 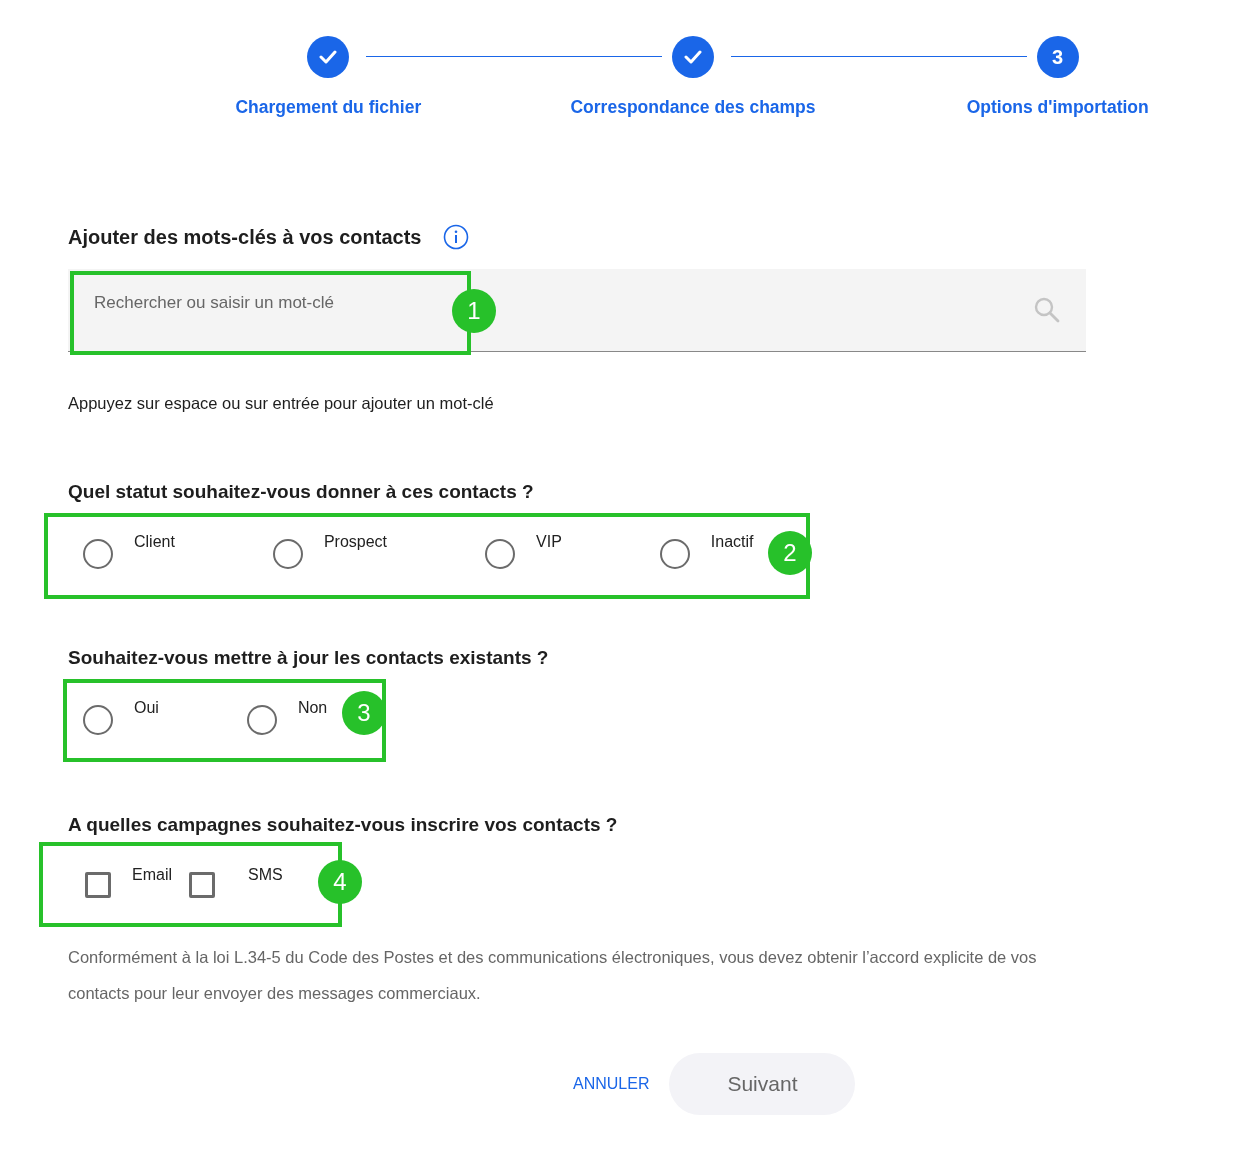 I want to click on step-label: Chargement du fichier, so click(x=328, y=107).